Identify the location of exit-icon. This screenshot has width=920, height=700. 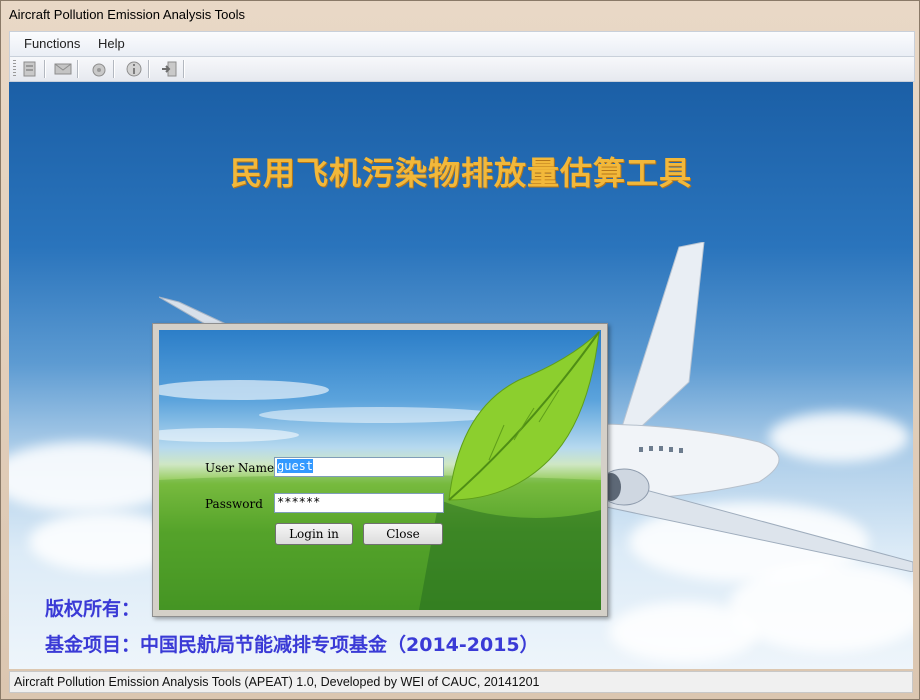
(169, 69).